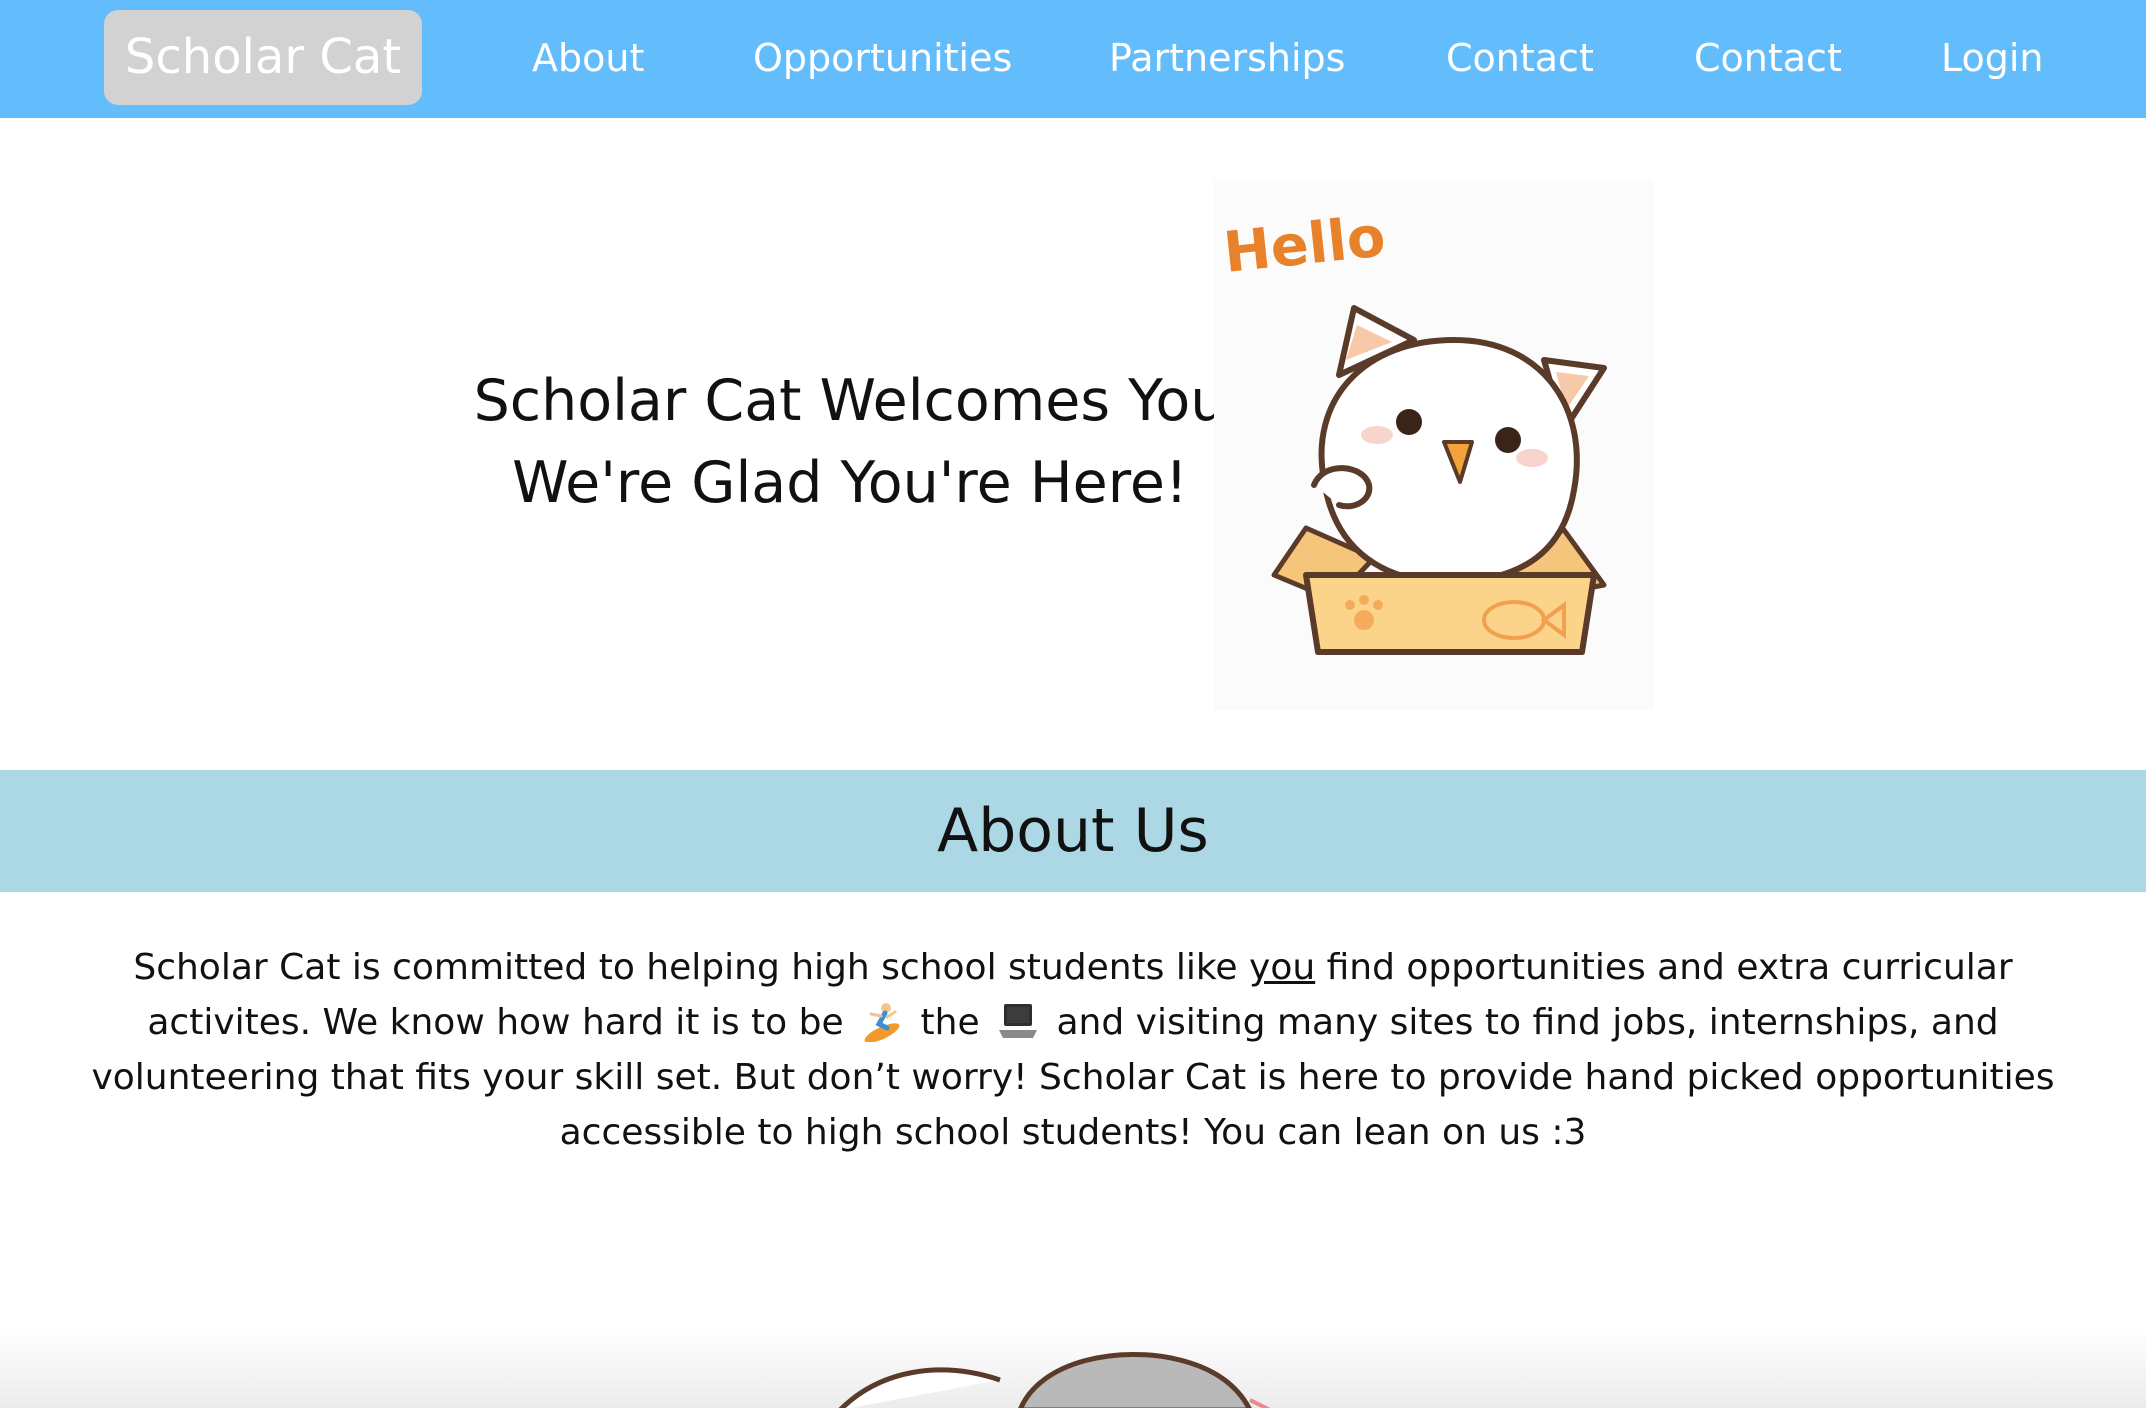 The image size is (2146, 1412). Describe the element at coordinates (1018, 1021) in the screenshot. I see `laptop-icon` at that location.